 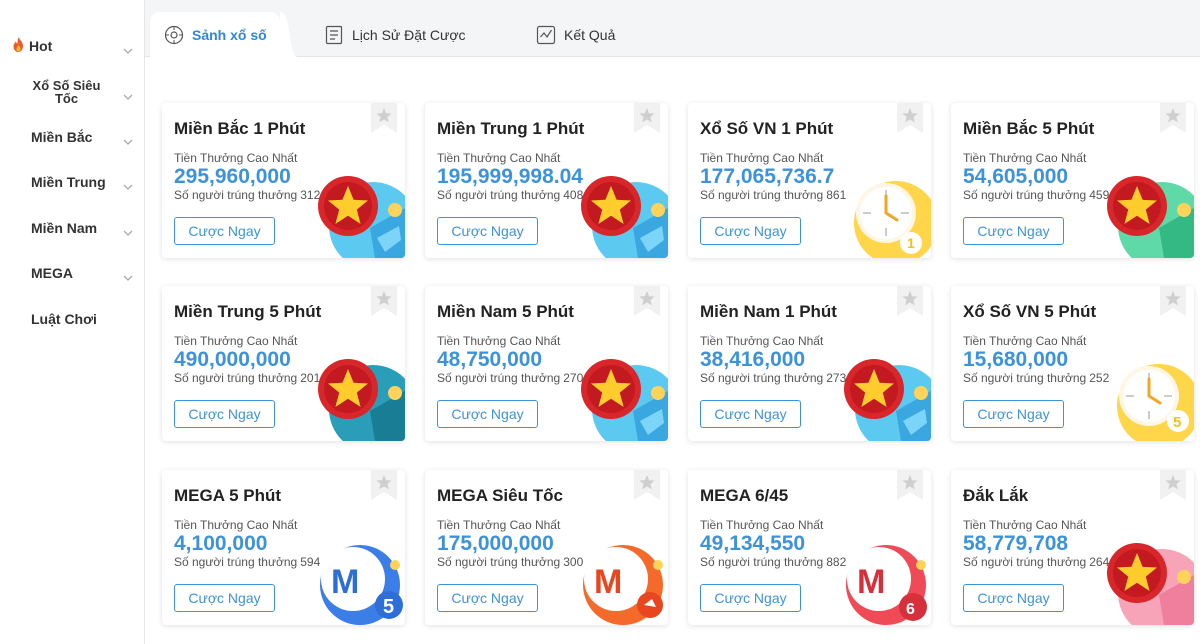 What do you see at coordinates (546, 35) in the screenshot?
I see `results-icon` at bounding box center [546, 35].